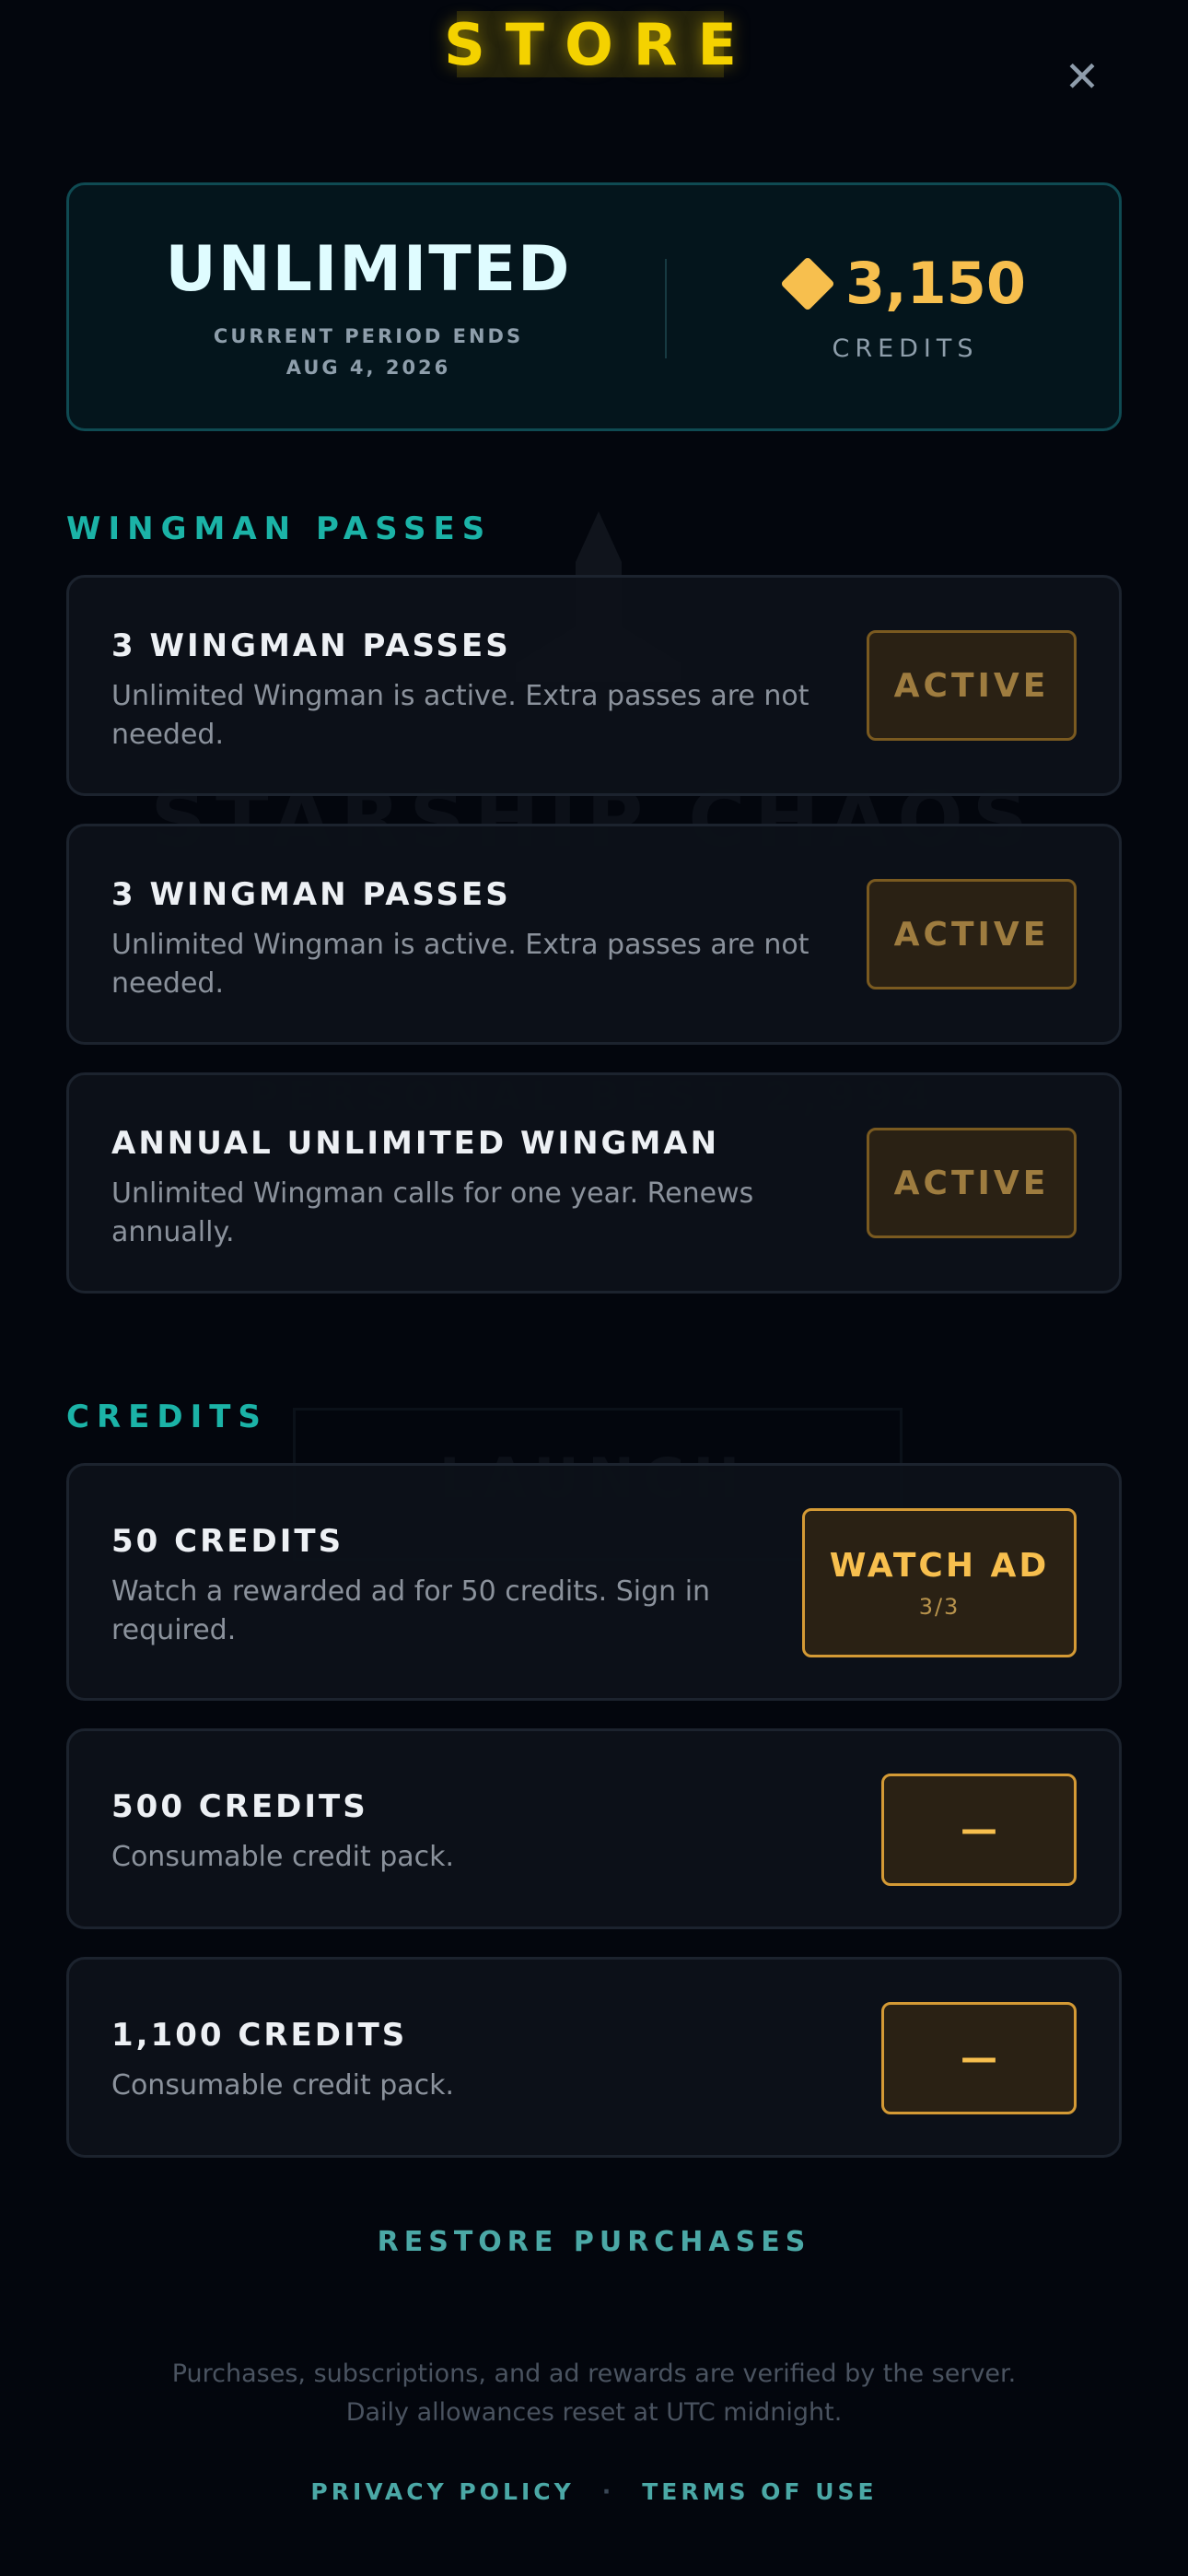 Image resolution: width=1188 pixels, height=2576 pixels. What do you see at coordinates (905, 348) in the screenshot?
I see `credits-balance-label: CREDITS` at bounding box center [905, 348].